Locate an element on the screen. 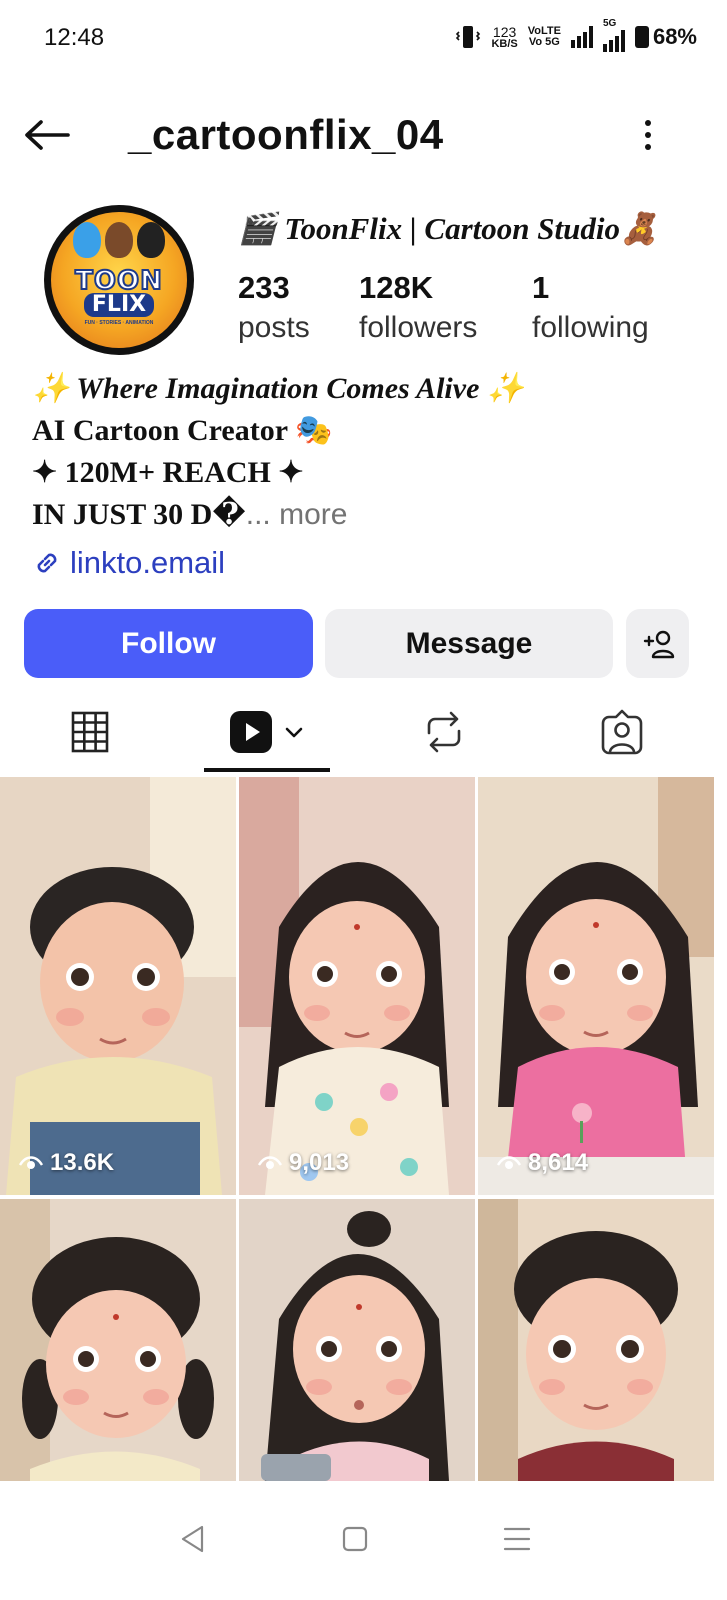 The image size is (727, 1600). repost-icon is located at coordinates (444, 732).